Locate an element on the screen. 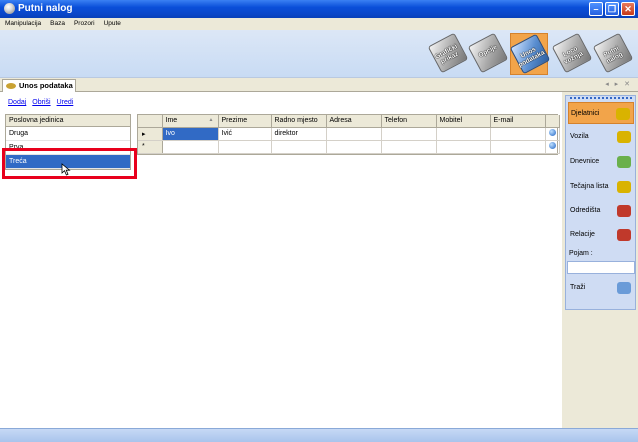 The height and width of the screenshot is (442, 638). vehicle-icon is located at coordinates (624, 137).